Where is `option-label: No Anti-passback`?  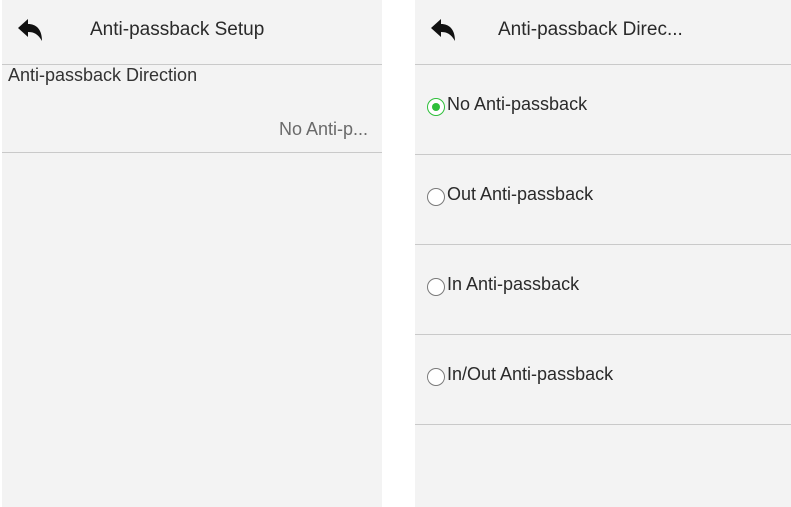
option-label: No Anti-passback is located at coordinates (517, 104).